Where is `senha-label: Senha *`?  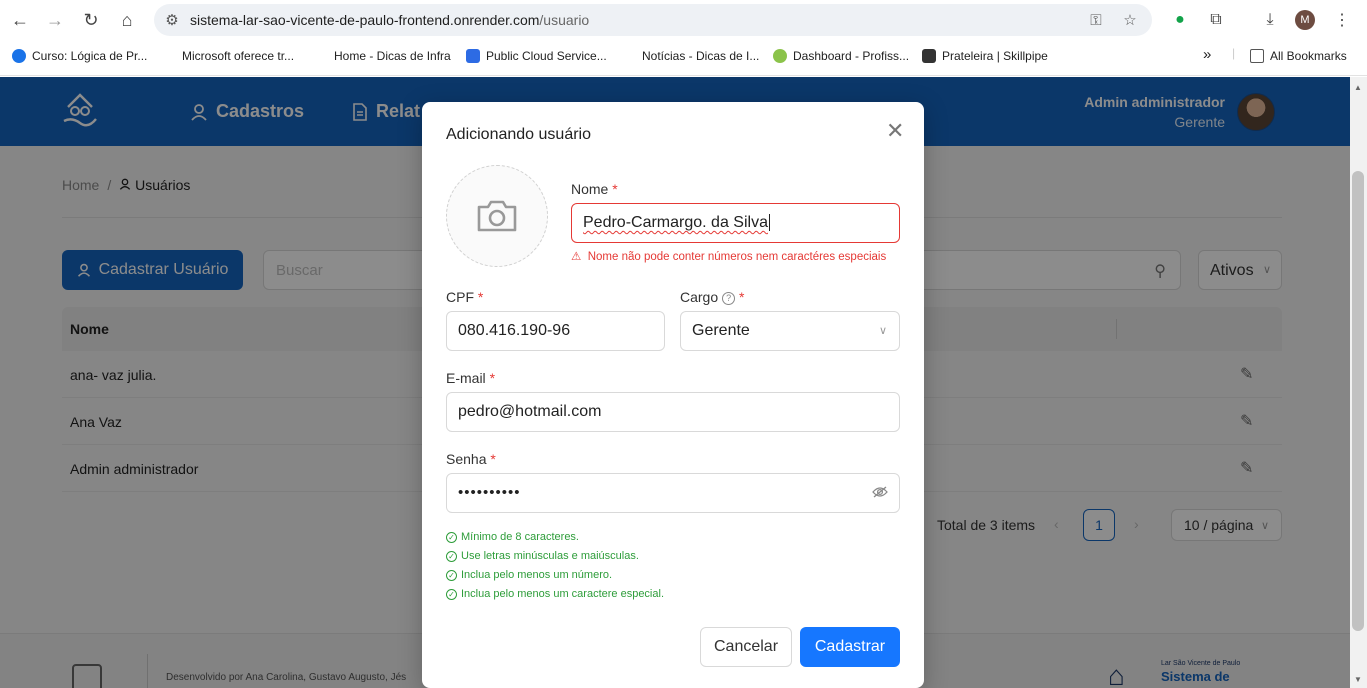 senha-label: Senha * is located at coordinates (471, 459).